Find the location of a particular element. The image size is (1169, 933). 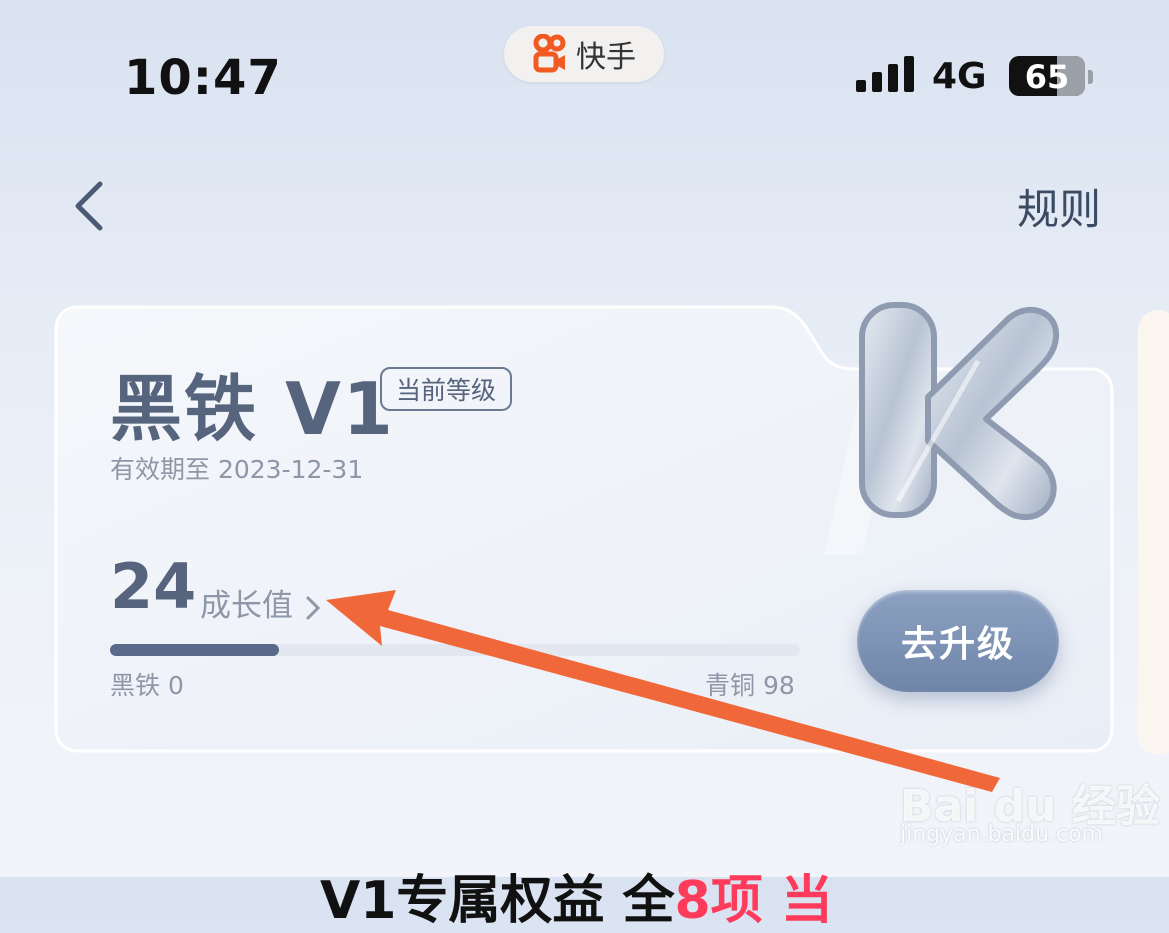

battery-level: 65 is located at coordinates (1047, 77).